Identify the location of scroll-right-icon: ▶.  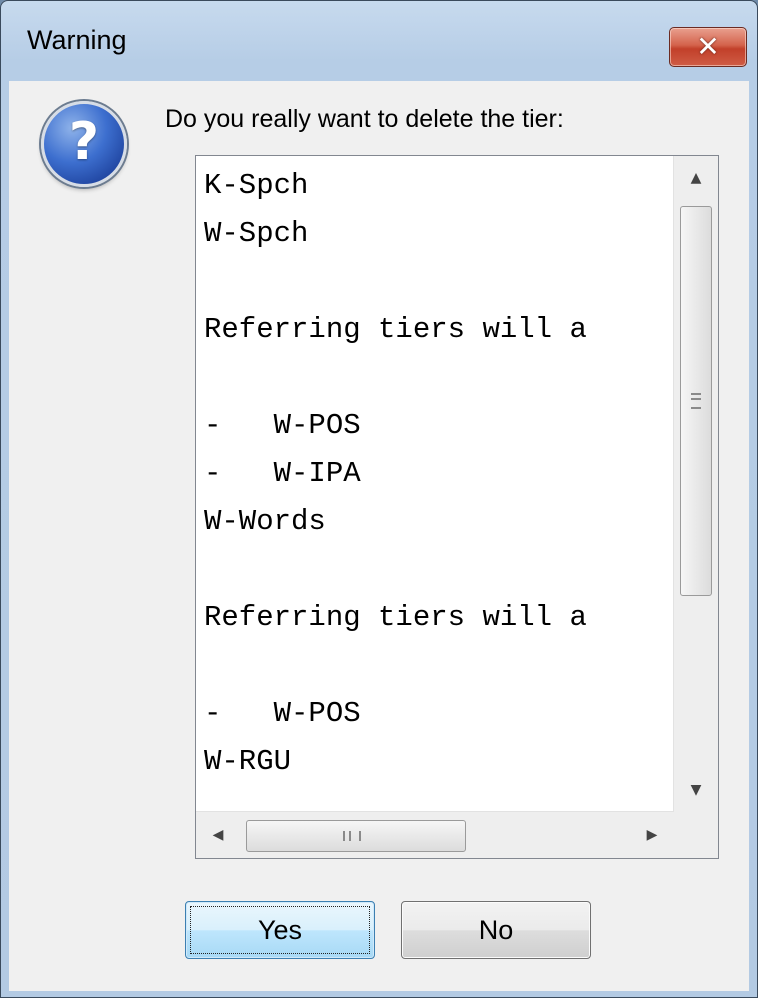
(652, 835).